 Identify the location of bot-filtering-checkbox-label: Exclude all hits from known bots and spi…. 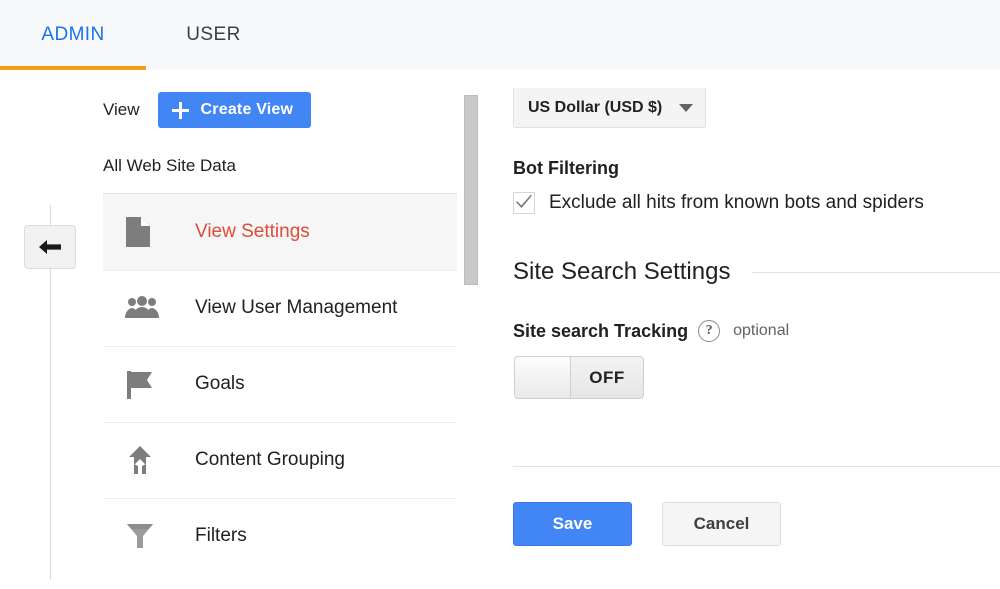
(736, 202).